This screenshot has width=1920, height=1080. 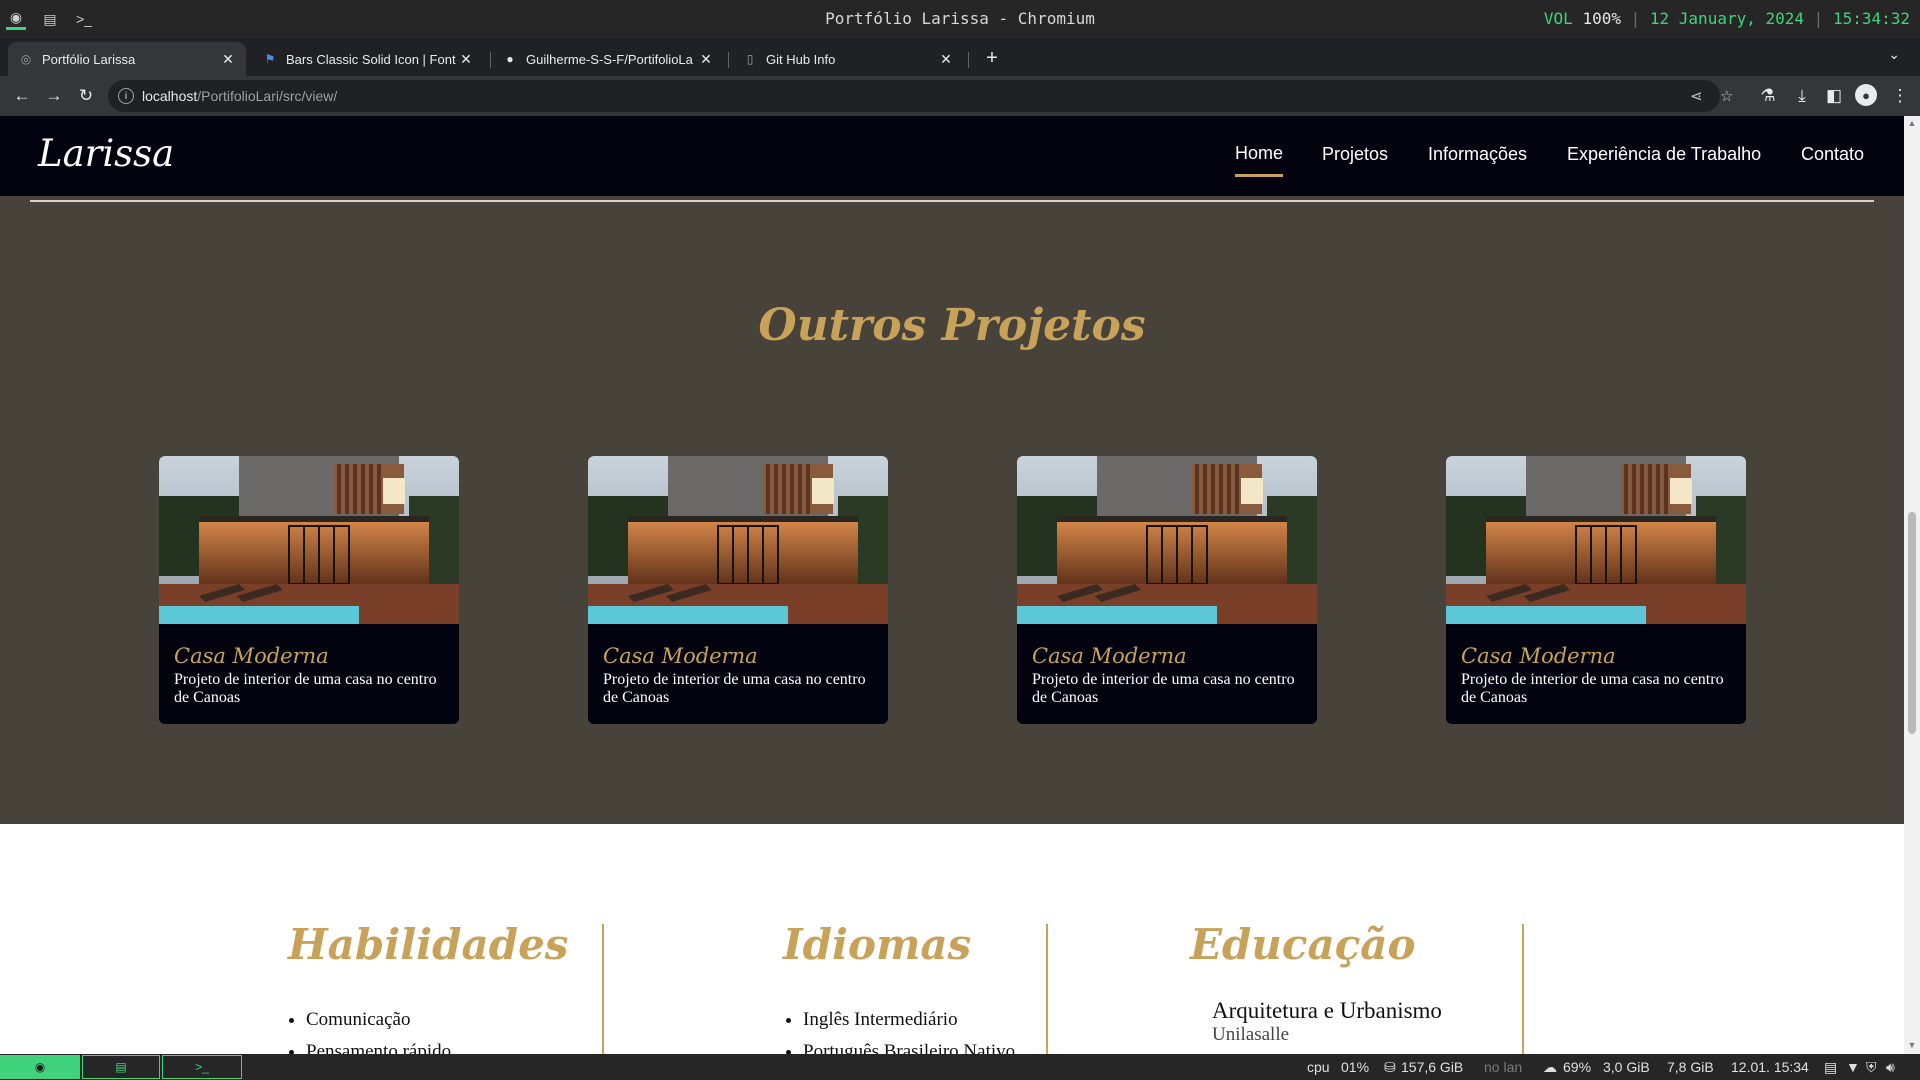 I want to click on cpu-usage: 01%, so click(x=1355, y=1067).